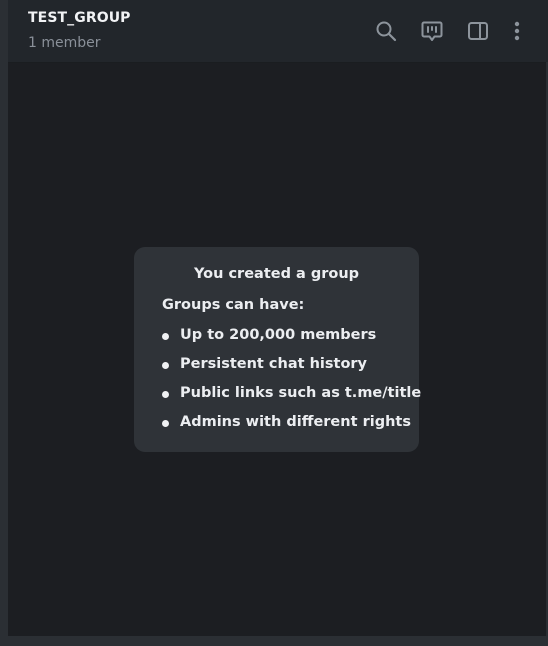 Image resolution: width=548 pixels, height=646 pixels. Describe the element at coordinates (274, 364) in the screenshot. I see `feature-text: Persistent chat history` at that location.